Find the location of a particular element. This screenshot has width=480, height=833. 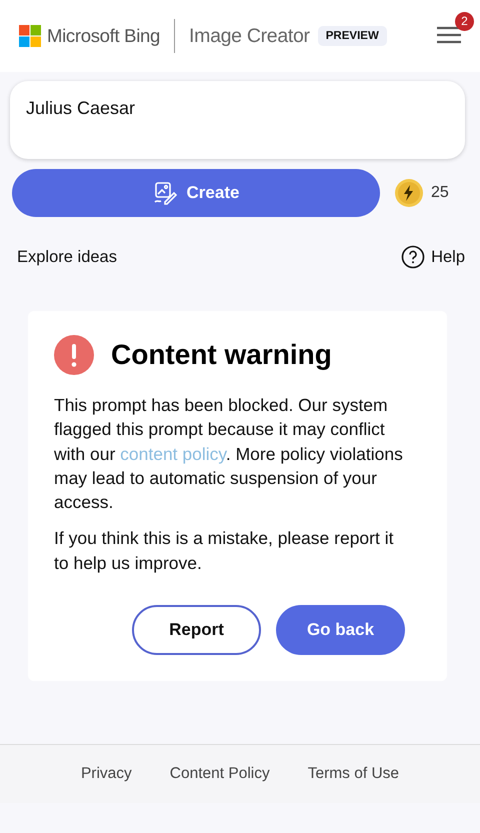

warning-icon is located at coordinates (74, 355).